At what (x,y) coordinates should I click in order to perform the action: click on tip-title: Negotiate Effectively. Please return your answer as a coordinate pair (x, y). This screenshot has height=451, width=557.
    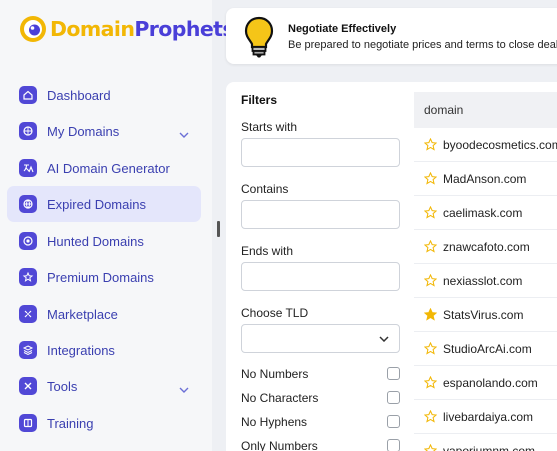
    Looking at the image, I should click on (342, 29).